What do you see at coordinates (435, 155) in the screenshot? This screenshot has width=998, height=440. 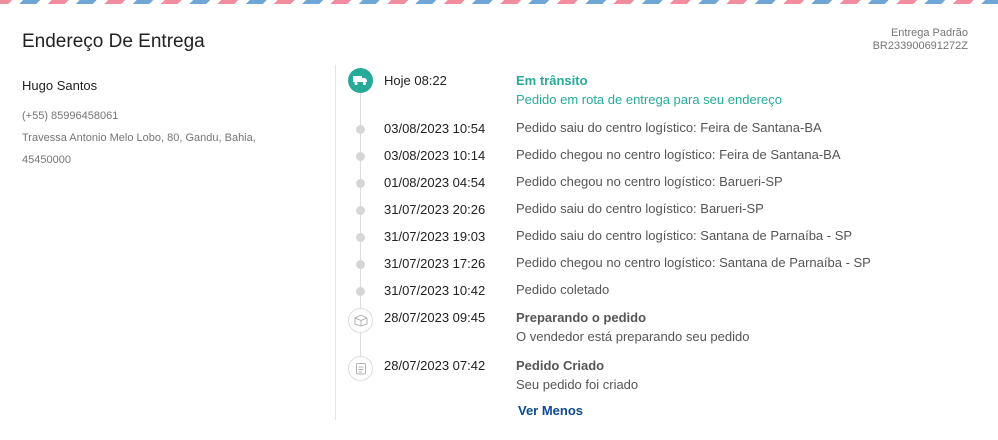 I see `event-time: 03/08/2023 10:14` at bounding box center [435, 155].